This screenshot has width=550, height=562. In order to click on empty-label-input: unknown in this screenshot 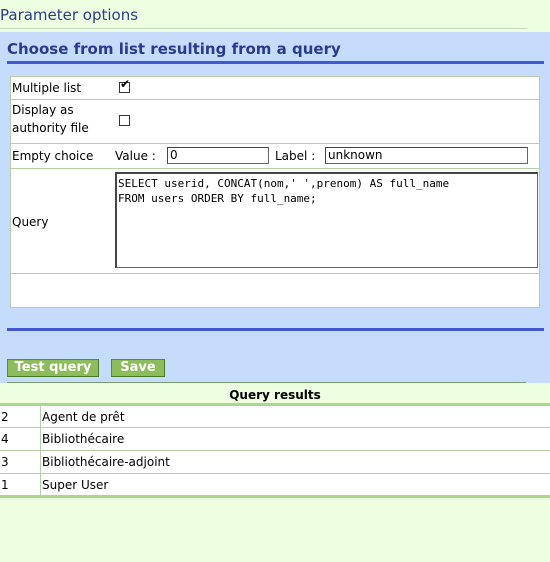, I will do `click(426, 155)`.